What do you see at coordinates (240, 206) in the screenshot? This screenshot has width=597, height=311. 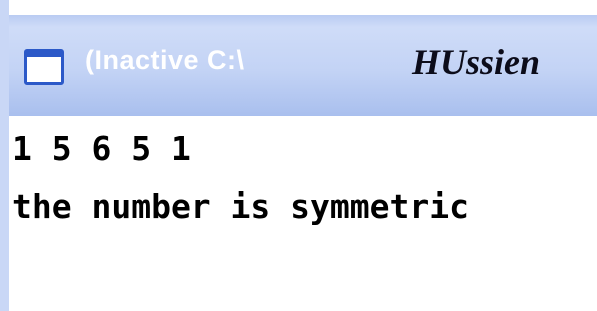 I see `console-line-result: the number is symmetric` at bounding box center [240, 206].